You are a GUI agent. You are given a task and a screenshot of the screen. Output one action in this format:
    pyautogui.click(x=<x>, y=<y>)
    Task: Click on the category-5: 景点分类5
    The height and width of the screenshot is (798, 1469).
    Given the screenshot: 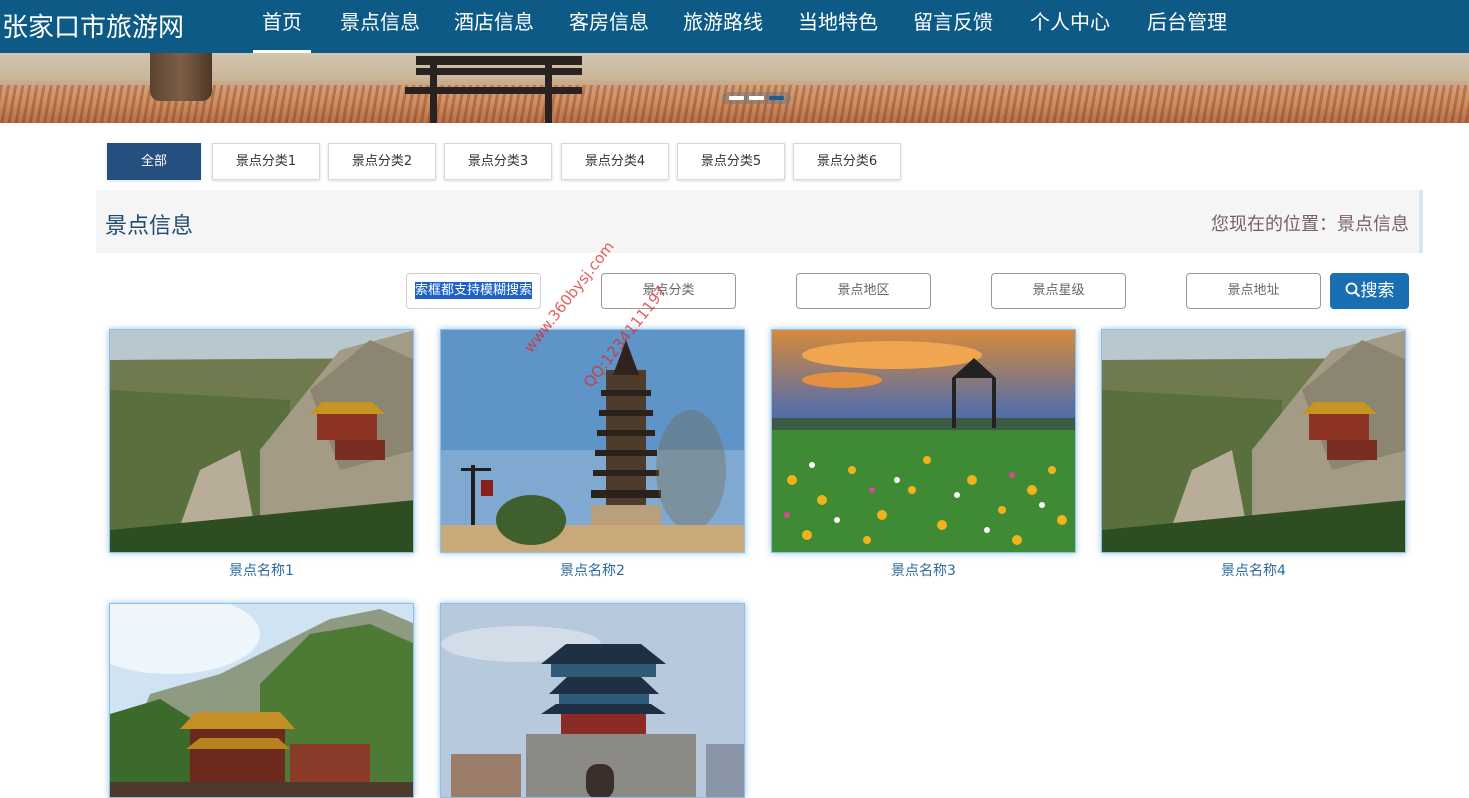 What is the action you would take?
    pyautogui.click(x=731, y=161)
    